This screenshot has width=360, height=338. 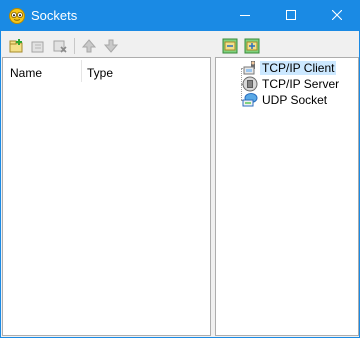 I want to click on delete-item-icon, so click(x=60, y=46).